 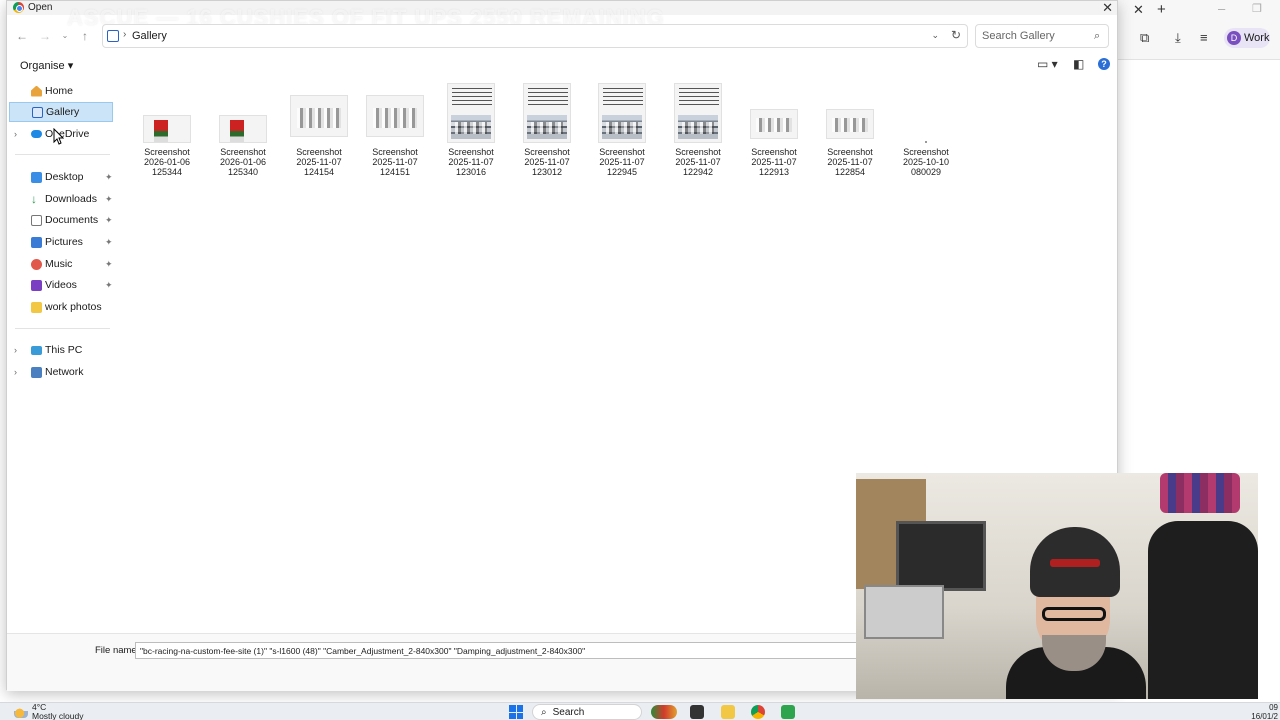 What do you see at coordinates (167, 129) in the screenshot?
I see `file-item: Screenshot 2026-01-06 125344` at bounding box center [167, 129].